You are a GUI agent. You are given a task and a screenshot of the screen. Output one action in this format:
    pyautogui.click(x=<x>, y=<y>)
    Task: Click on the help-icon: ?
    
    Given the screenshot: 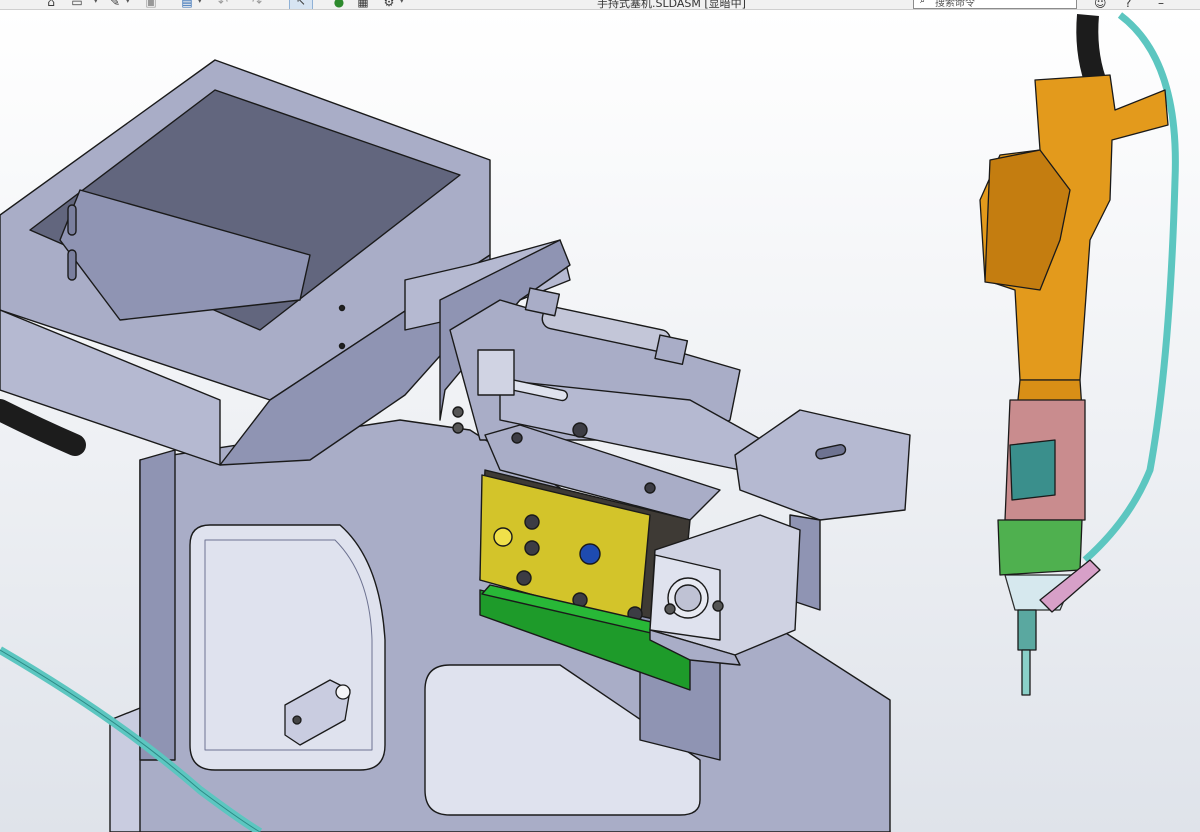 What is the action you would take?
    pyautogui.click(x=1128, y=4)
    